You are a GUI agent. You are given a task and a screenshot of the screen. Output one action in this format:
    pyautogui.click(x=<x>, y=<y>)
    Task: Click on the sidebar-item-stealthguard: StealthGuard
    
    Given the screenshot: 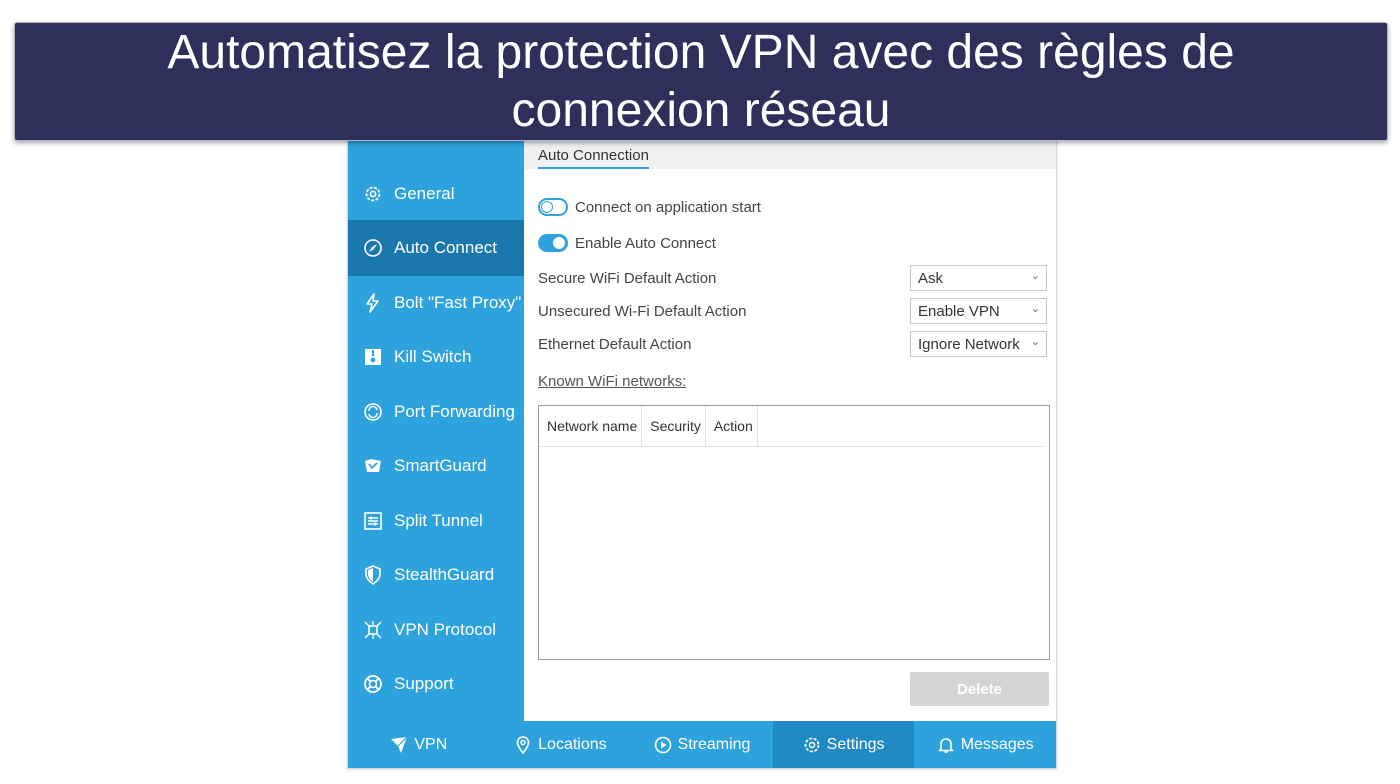 What is the action you would take?
    pyautogui.click(x=436, y=575)
    